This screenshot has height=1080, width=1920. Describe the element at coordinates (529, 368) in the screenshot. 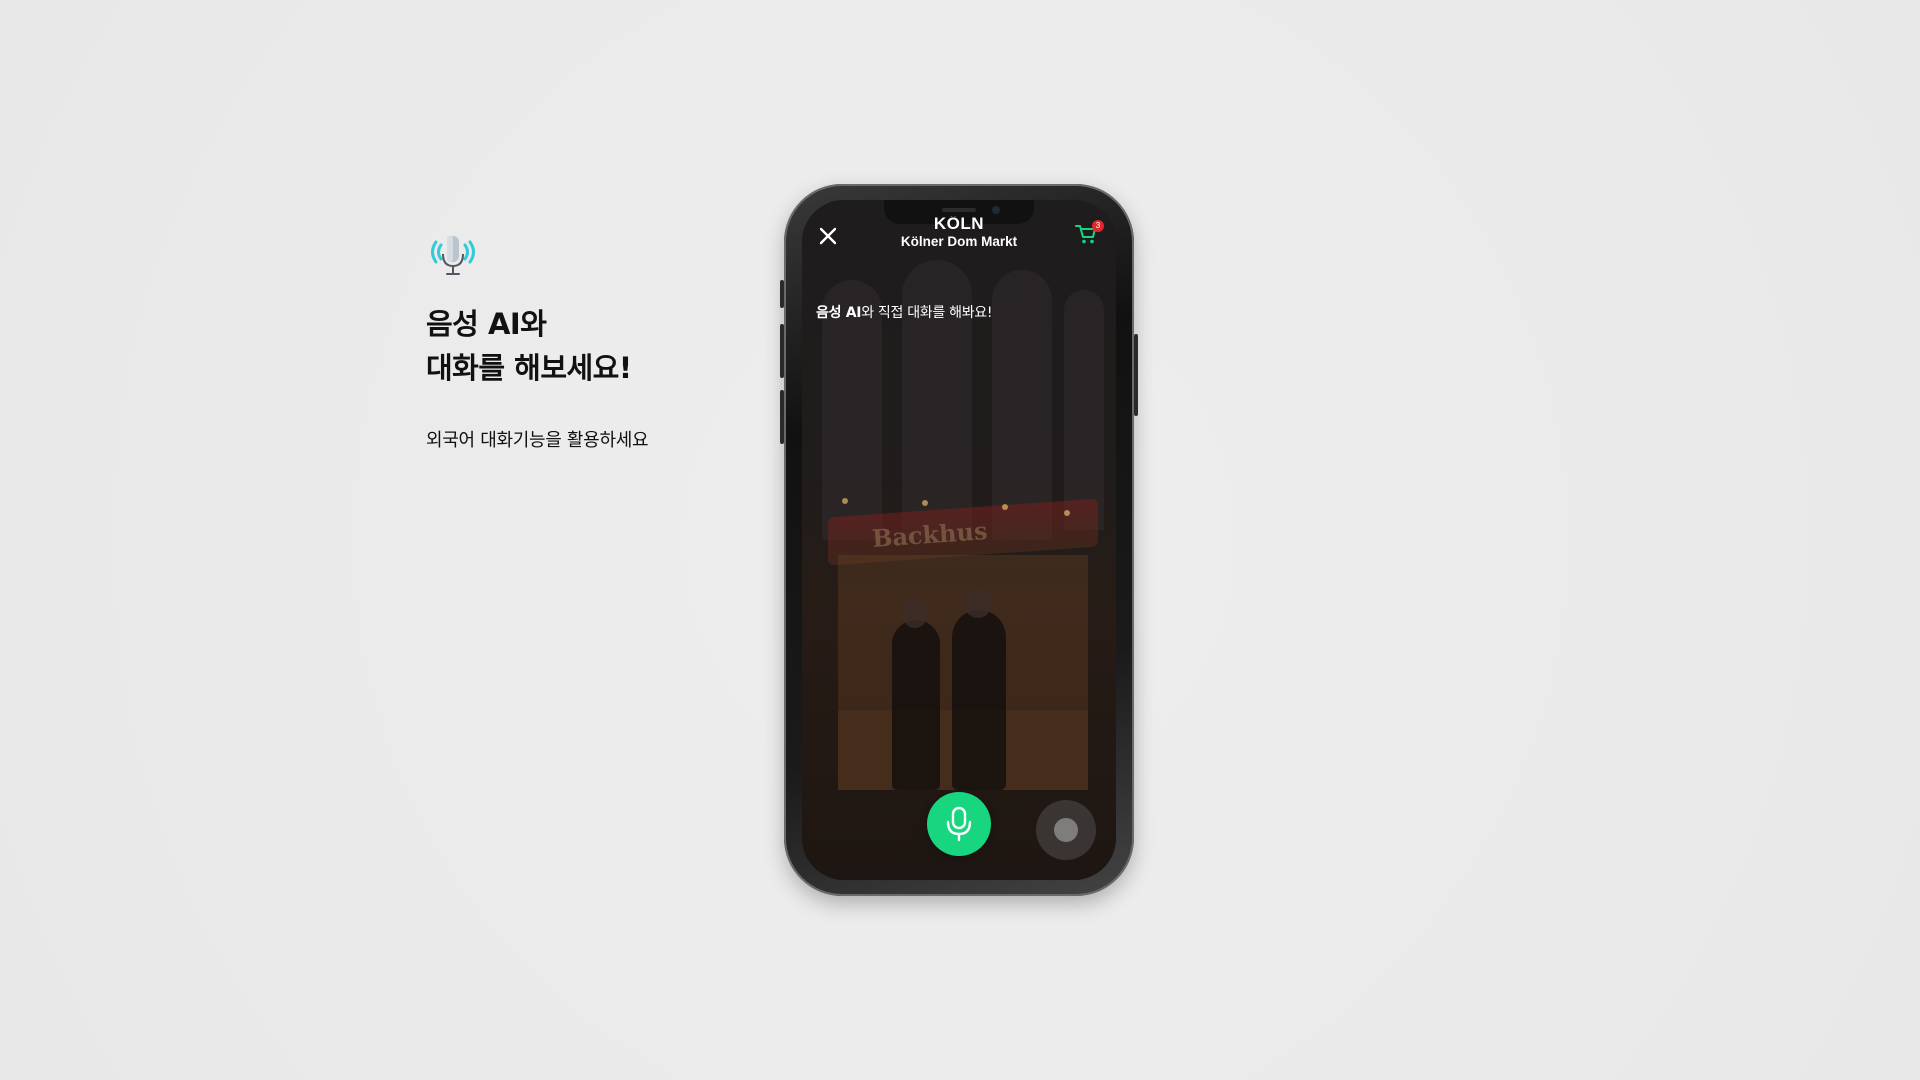

I see `promo-headline-line2: 대화를 해보세요!` at that location.